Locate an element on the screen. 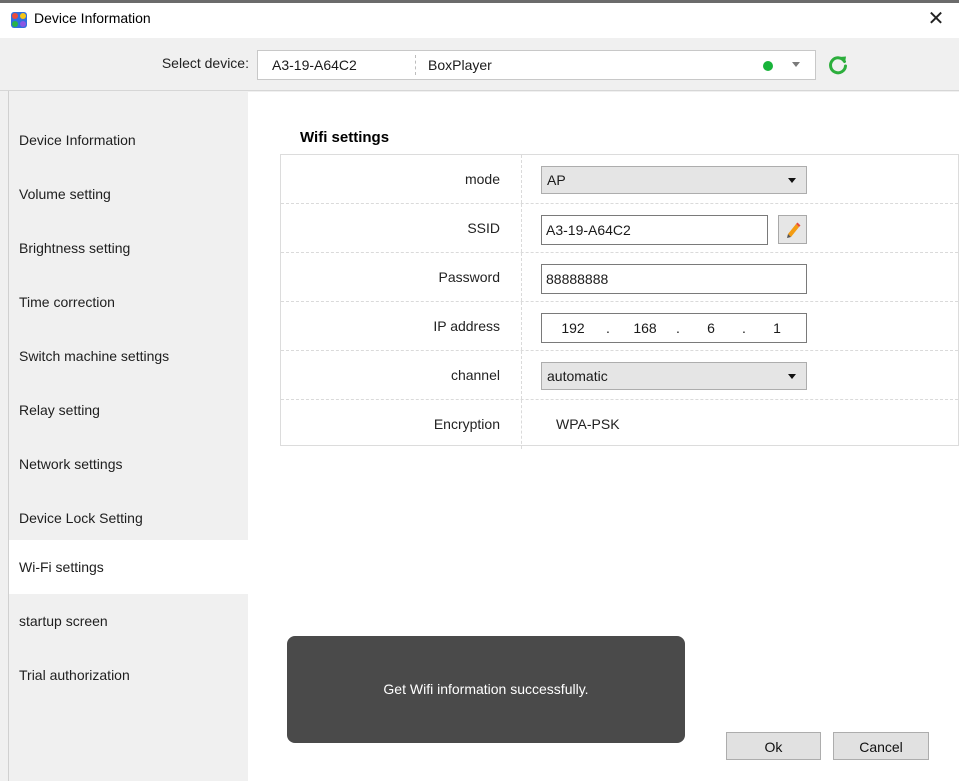  pencil-icon is located at coordinates (794, 230).